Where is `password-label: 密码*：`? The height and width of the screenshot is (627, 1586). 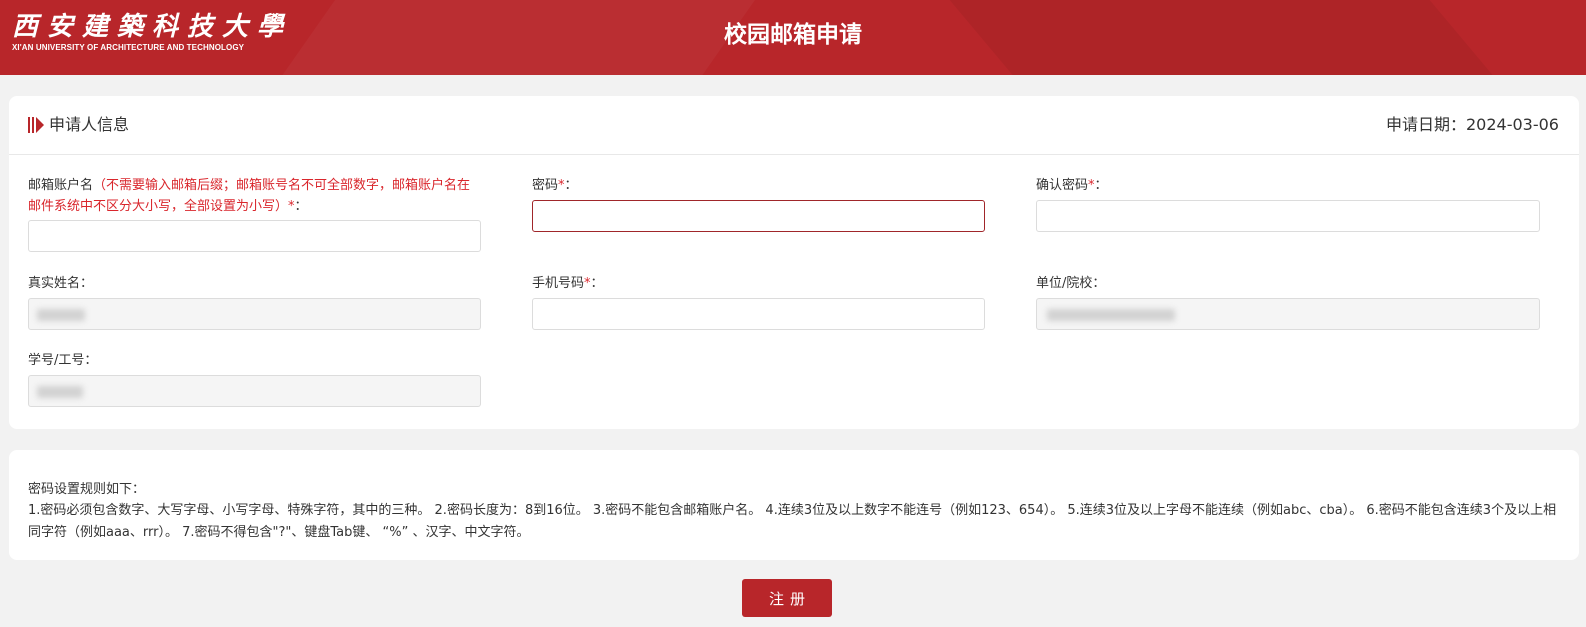
password-label: 密码*： is located at coordinates (555, 185).